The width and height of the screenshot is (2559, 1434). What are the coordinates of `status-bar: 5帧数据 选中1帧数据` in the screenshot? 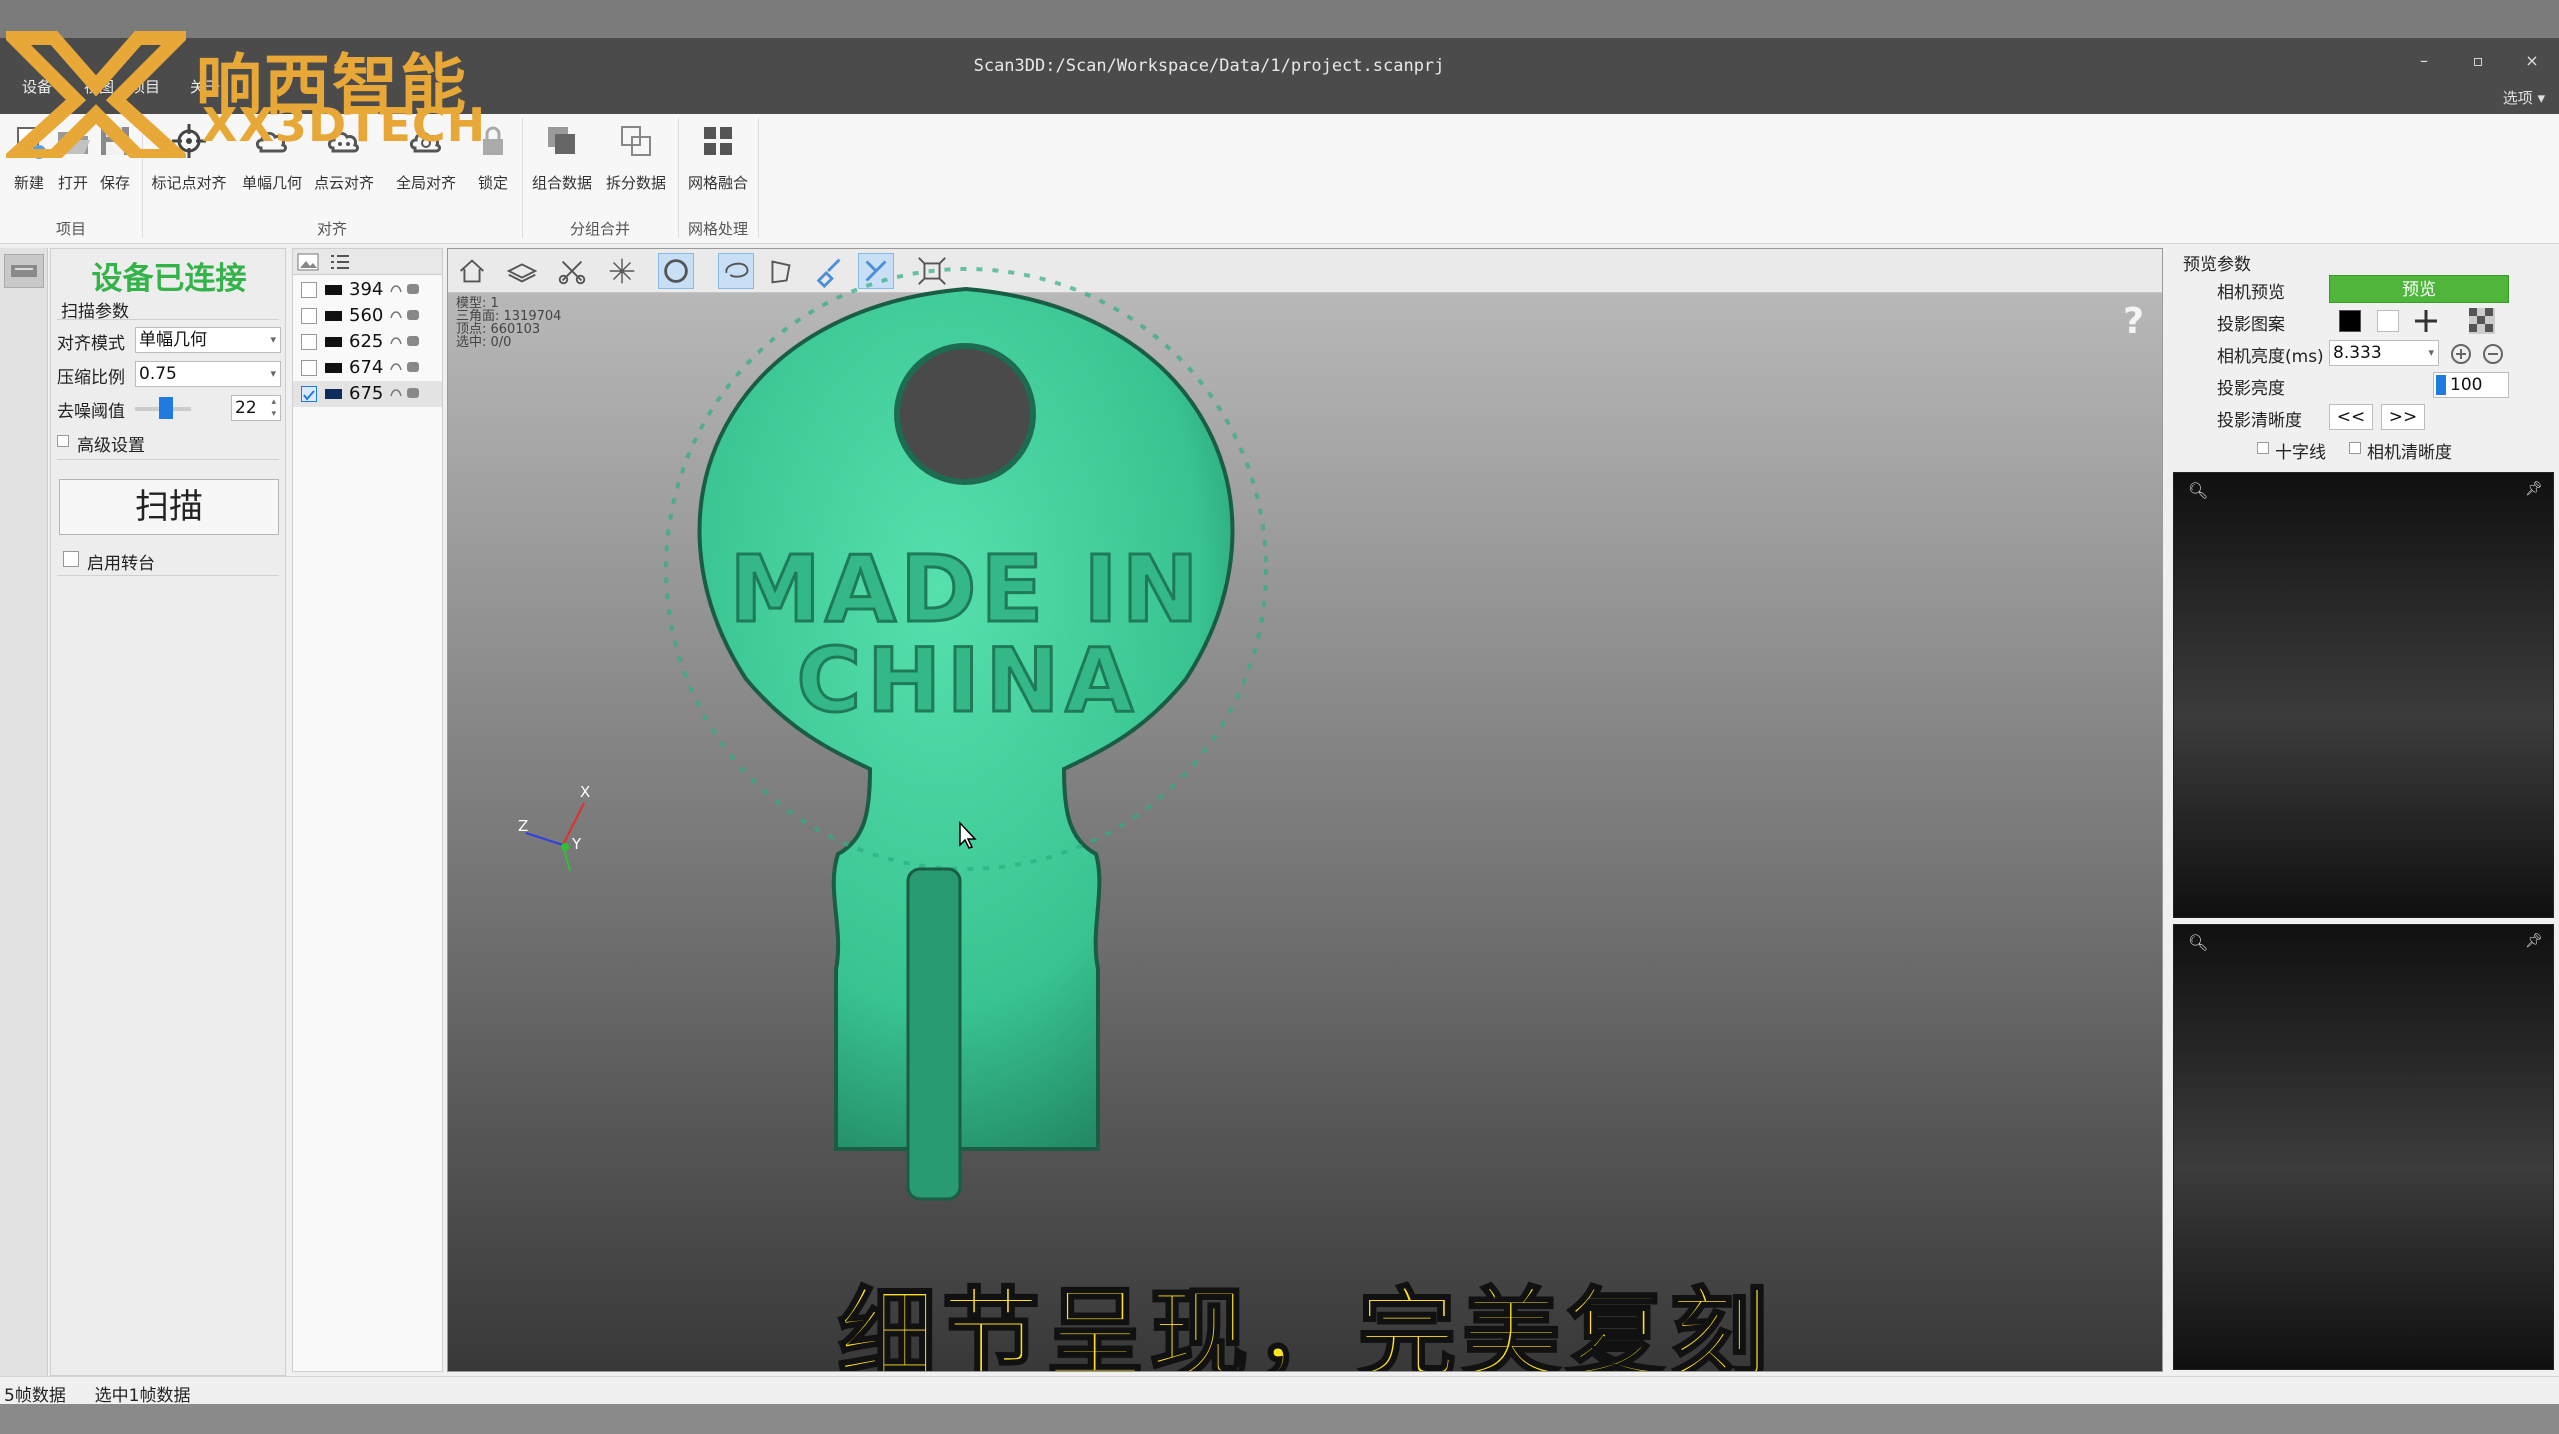 It's located at (1279, 1391).